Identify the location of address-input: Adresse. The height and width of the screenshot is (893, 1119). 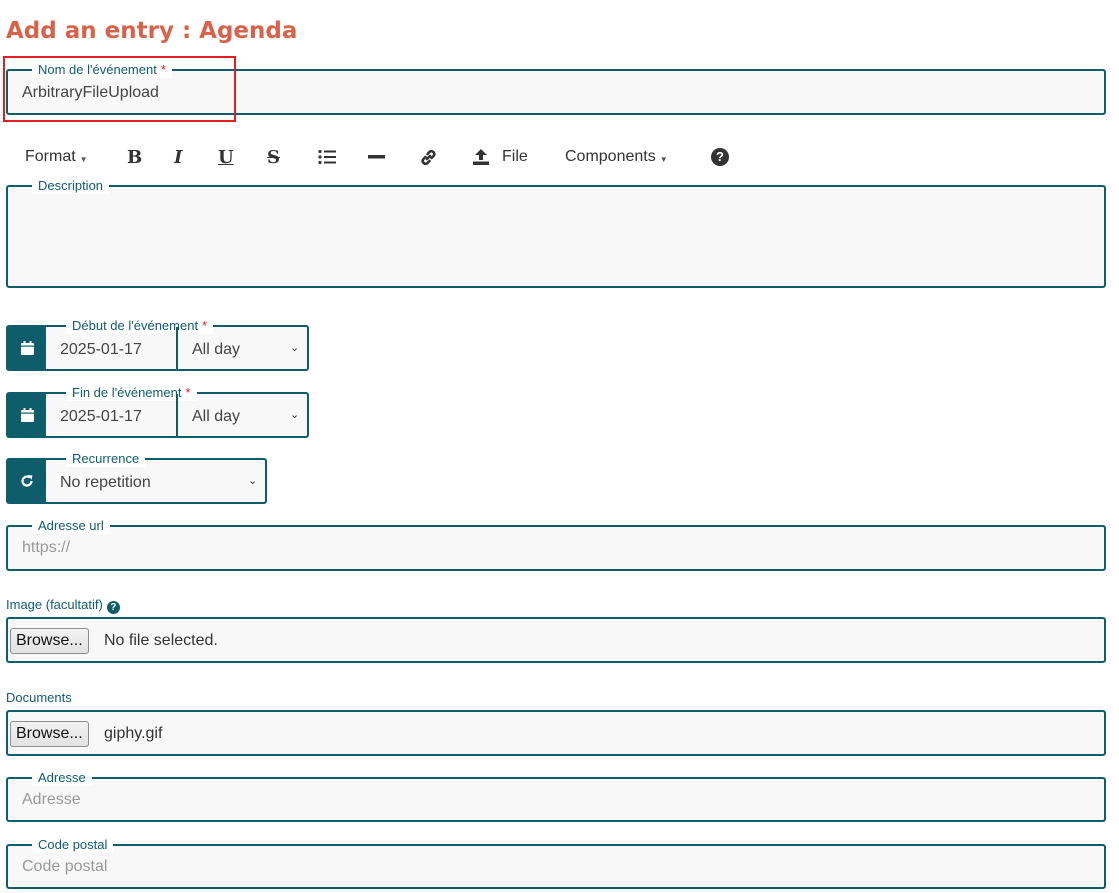
(51, 800).